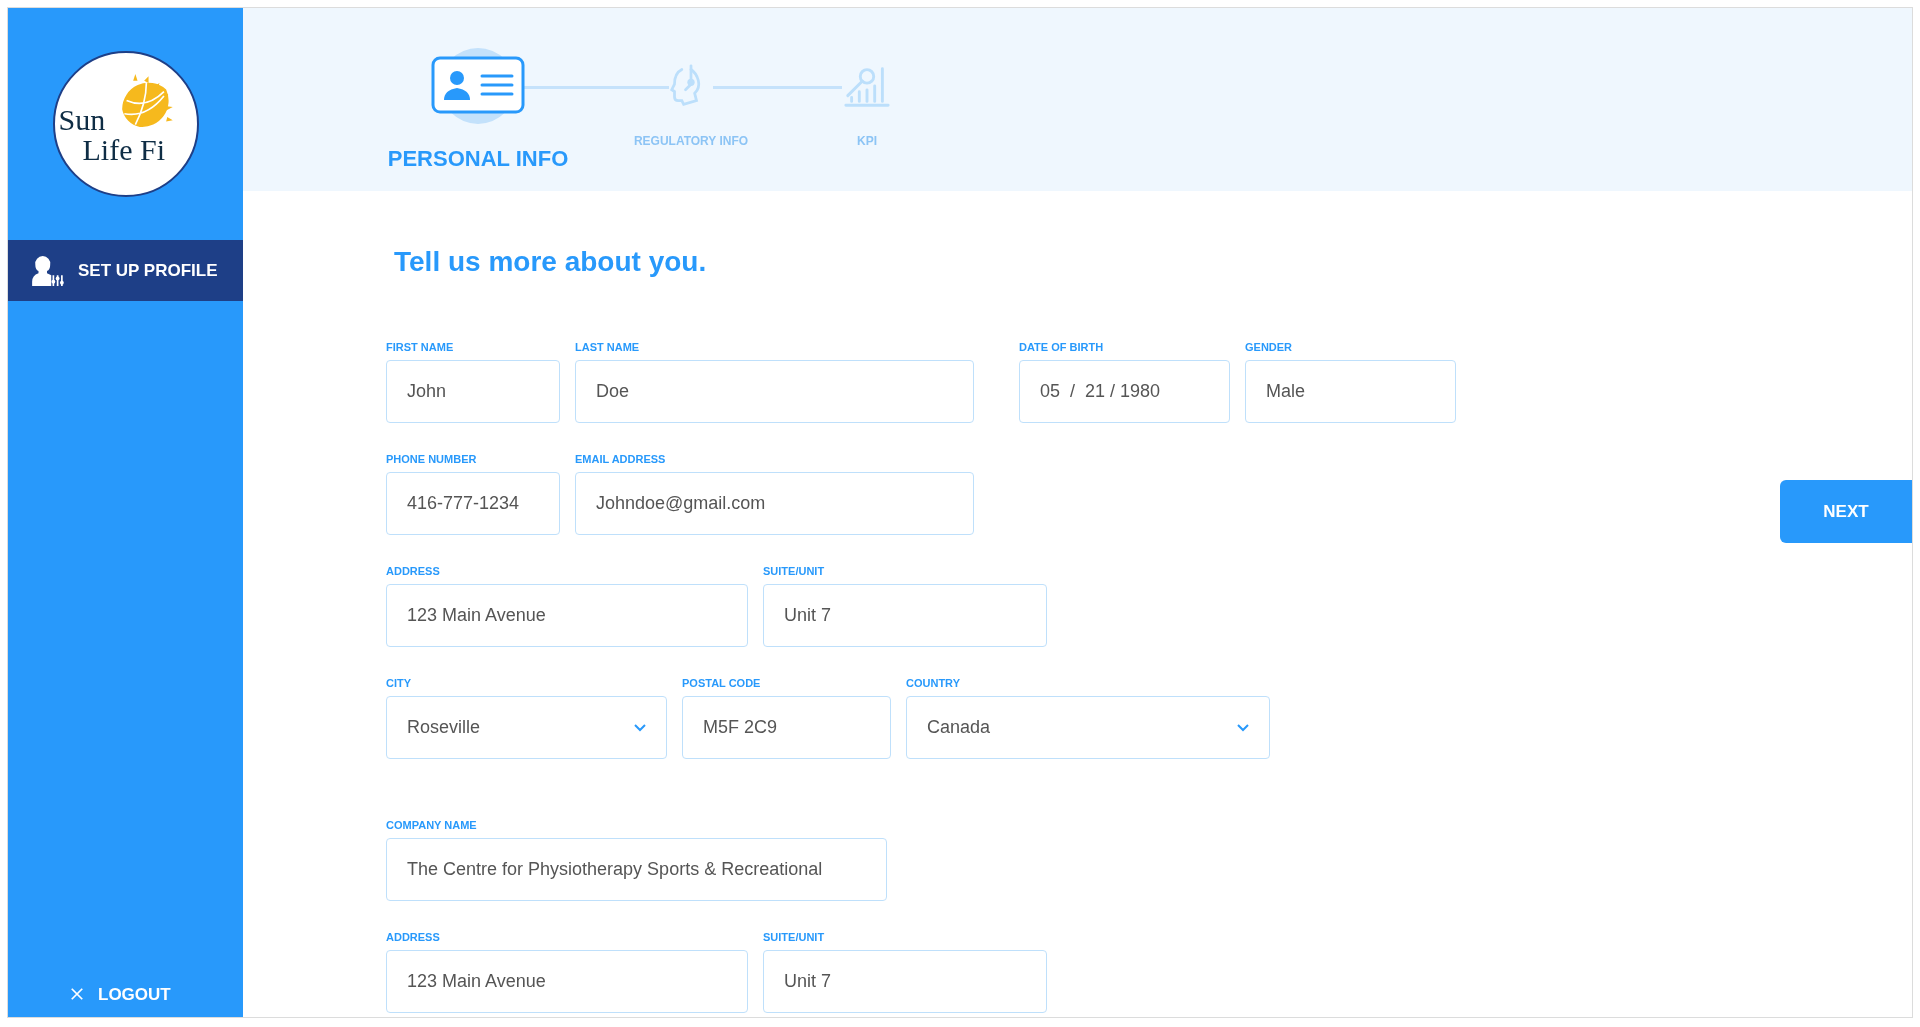 This screenshot has width=1920, height=1027. I want to click on input-field: Johndoe@gmail.com, so click(774, 503).